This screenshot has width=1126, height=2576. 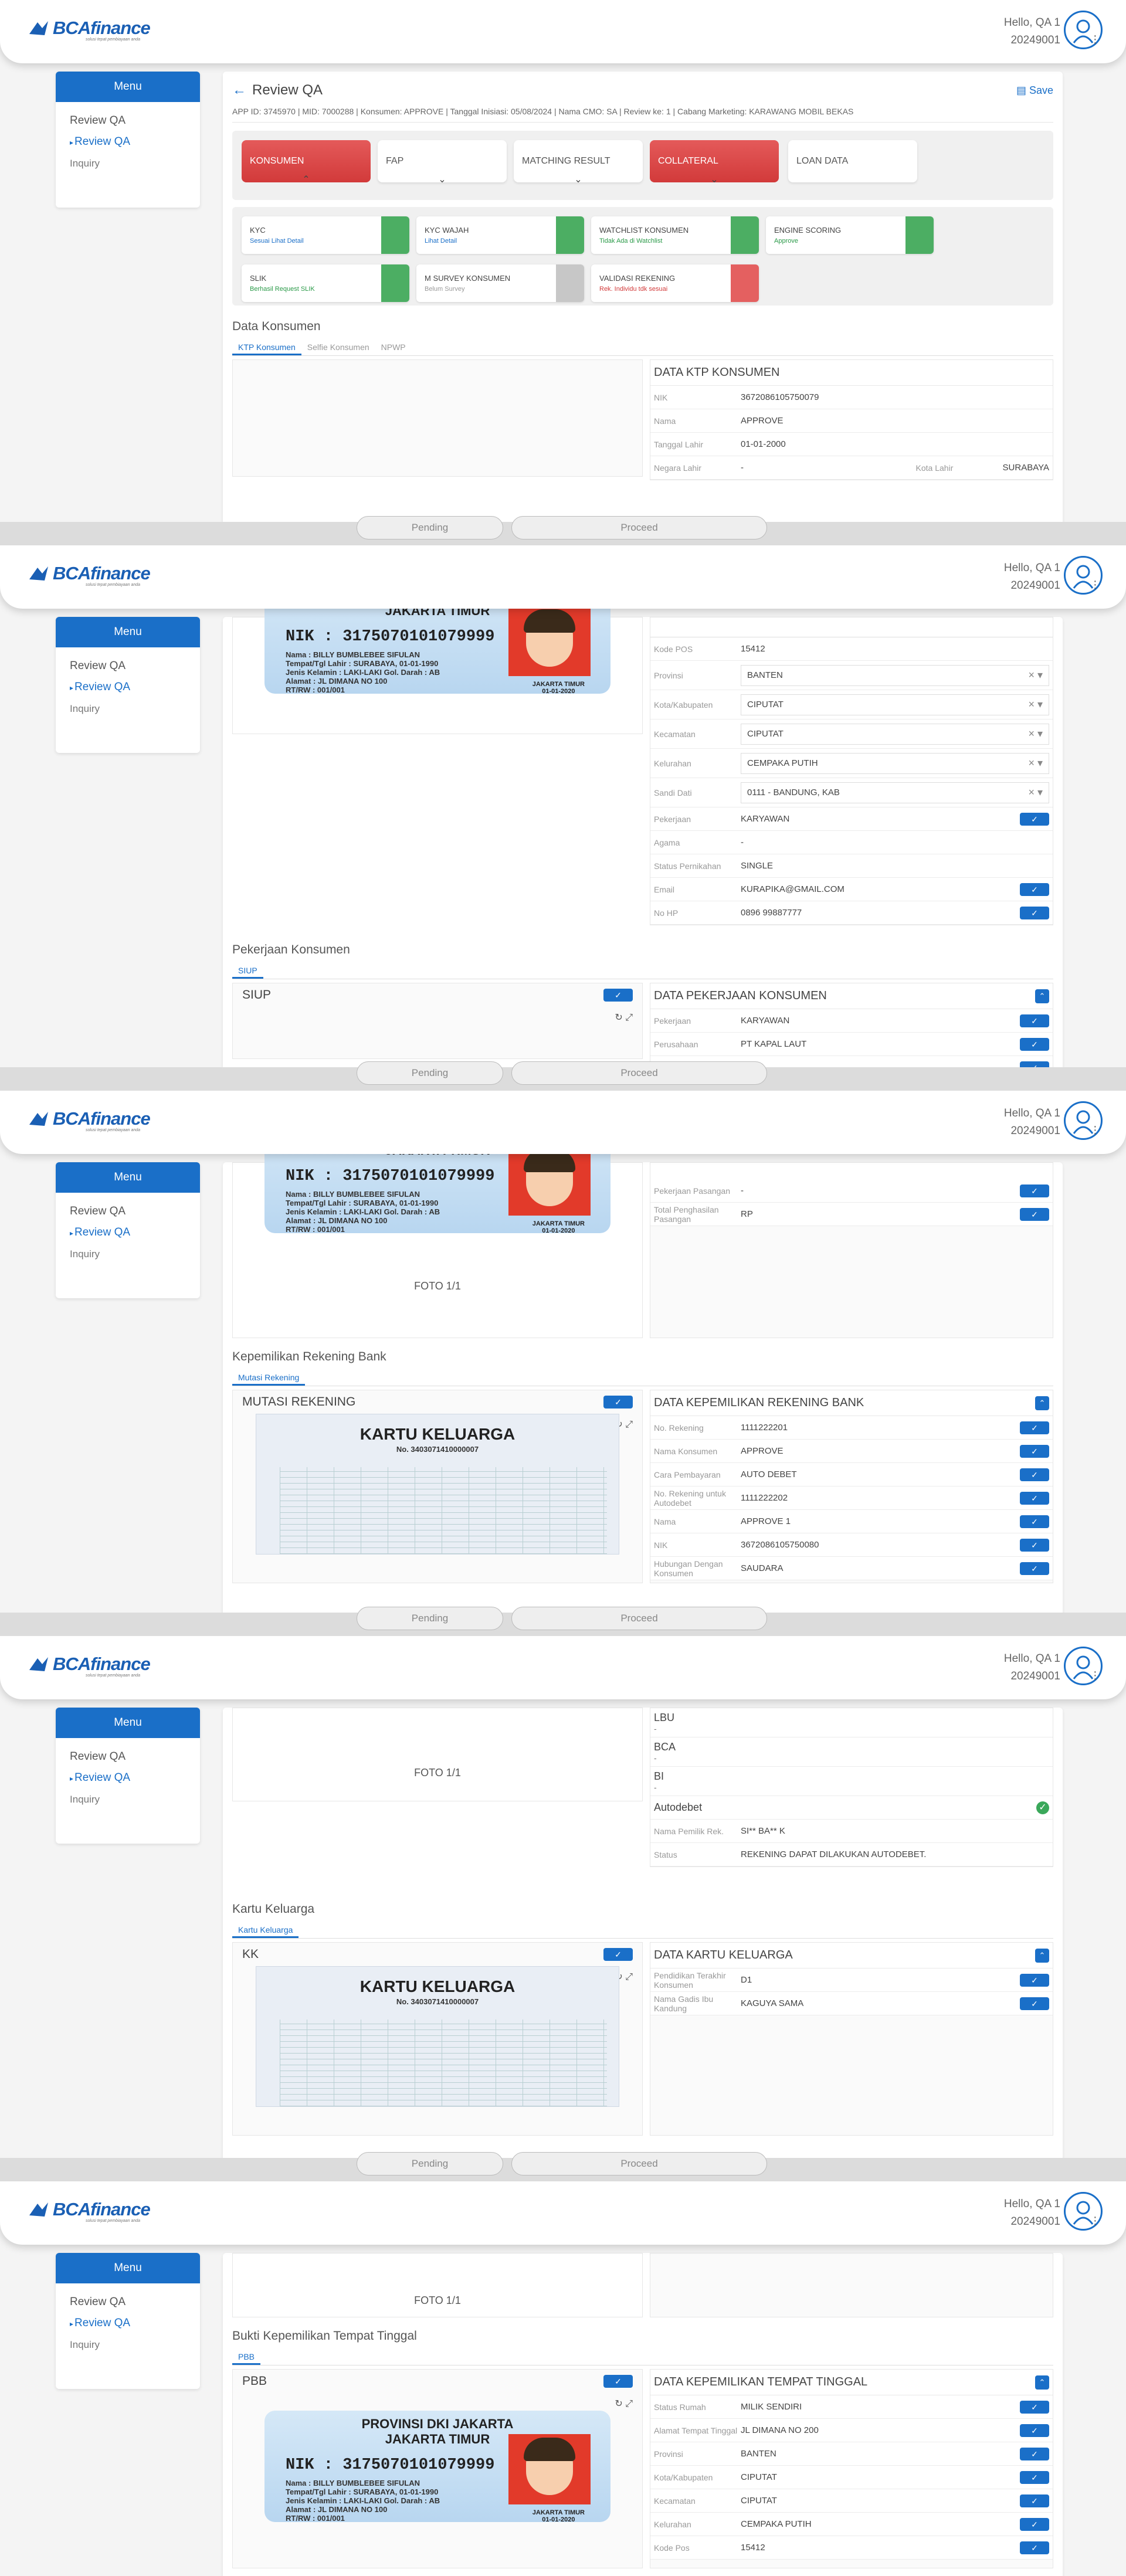 I want to click on stage-tab-0: KONSUMEN ⌃, so click(x=306, y=162).